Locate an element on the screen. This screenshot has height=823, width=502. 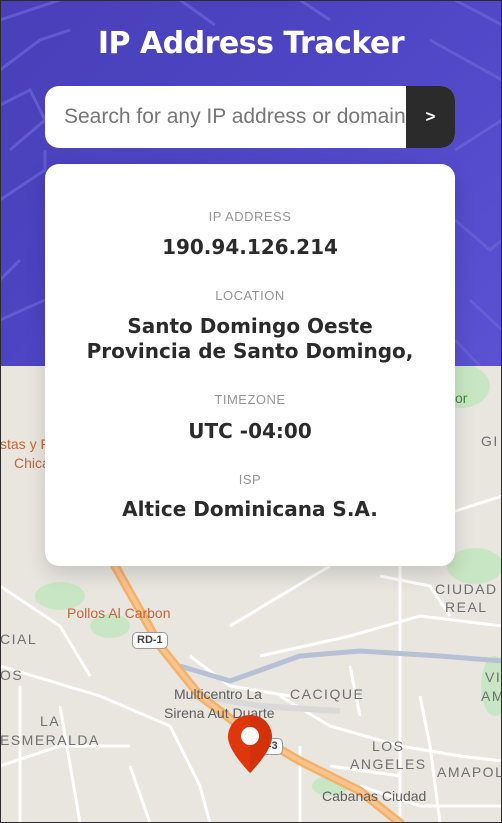
location-pin-icon is located at coordinates (250, 744).